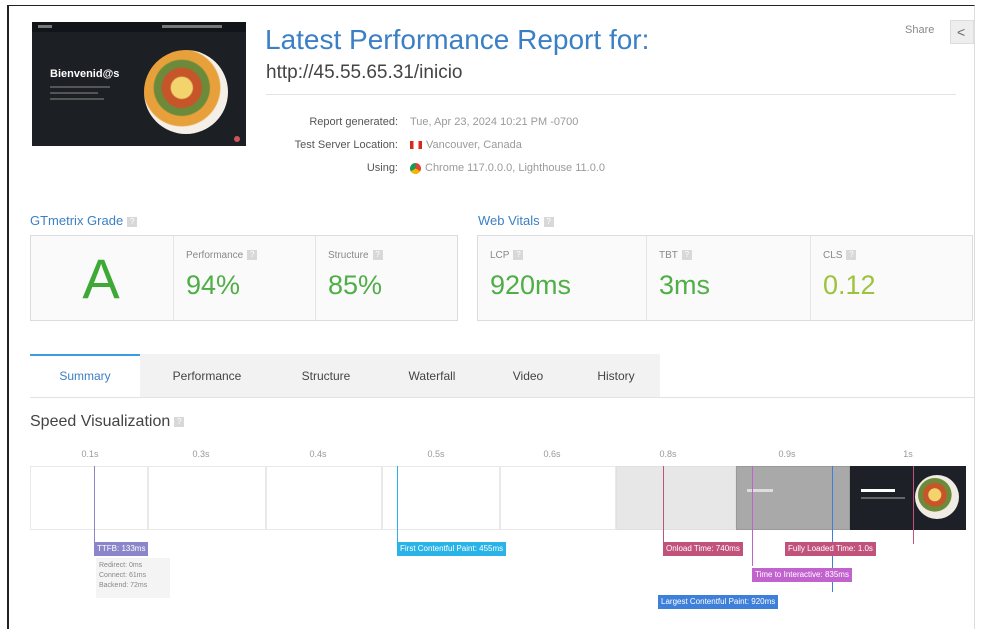 The image size is (982, 634). Describe the element at coordinates (77, 220) in the screenshot. I see `gtmetrix-grade-title-text: GTmetrix Grade` at that location.